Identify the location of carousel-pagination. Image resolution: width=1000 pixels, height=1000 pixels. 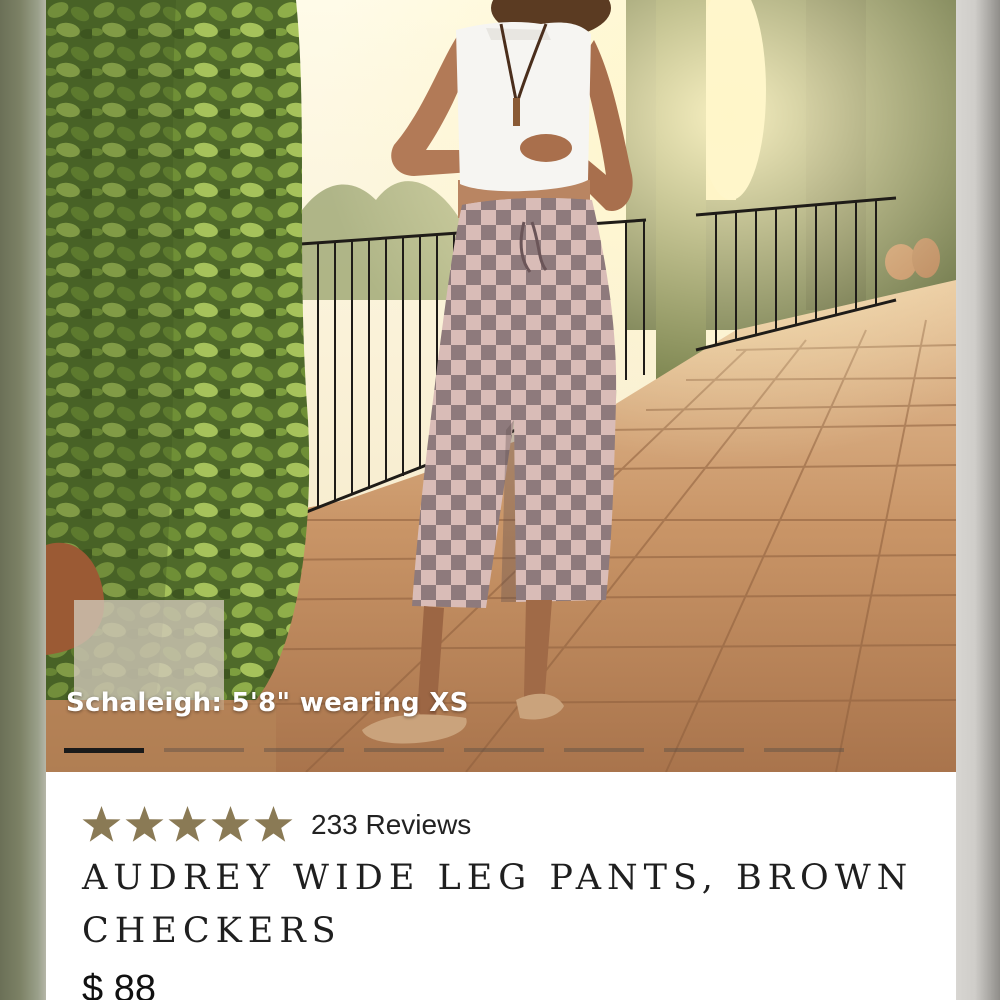
(454, 751).